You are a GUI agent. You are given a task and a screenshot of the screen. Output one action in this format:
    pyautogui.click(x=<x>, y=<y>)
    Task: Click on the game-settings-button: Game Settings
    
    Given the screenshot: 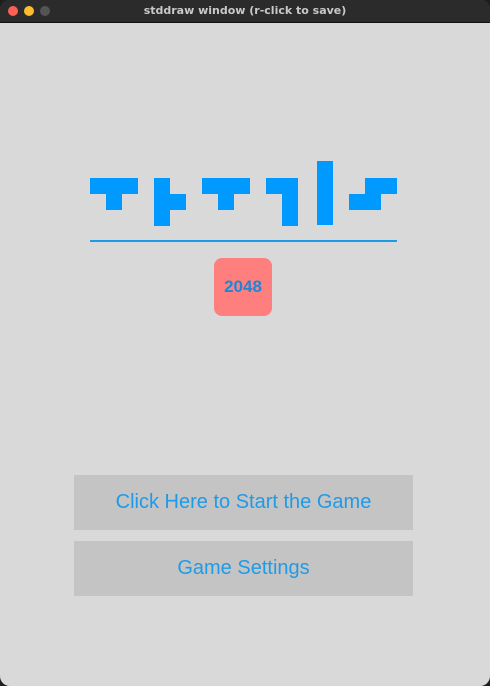 What is the action you would take?
    pyautogui.click(x=243, y=568)
    